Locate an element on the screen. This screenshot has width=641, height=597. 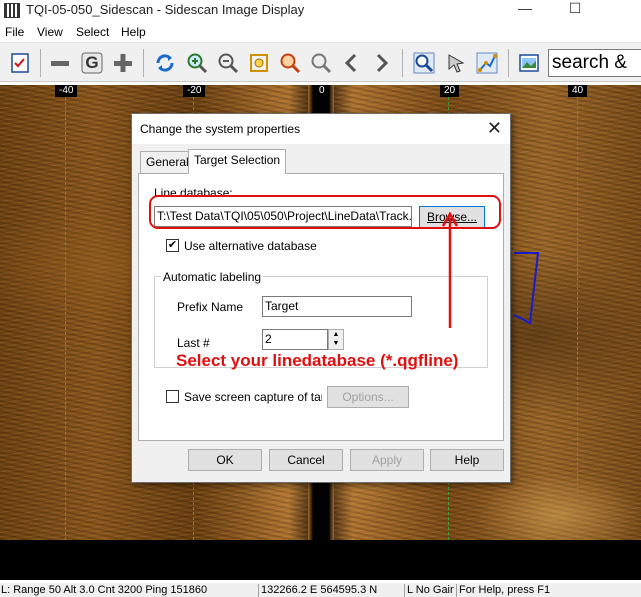
menu-view: View is located at coordinates (50, 32).